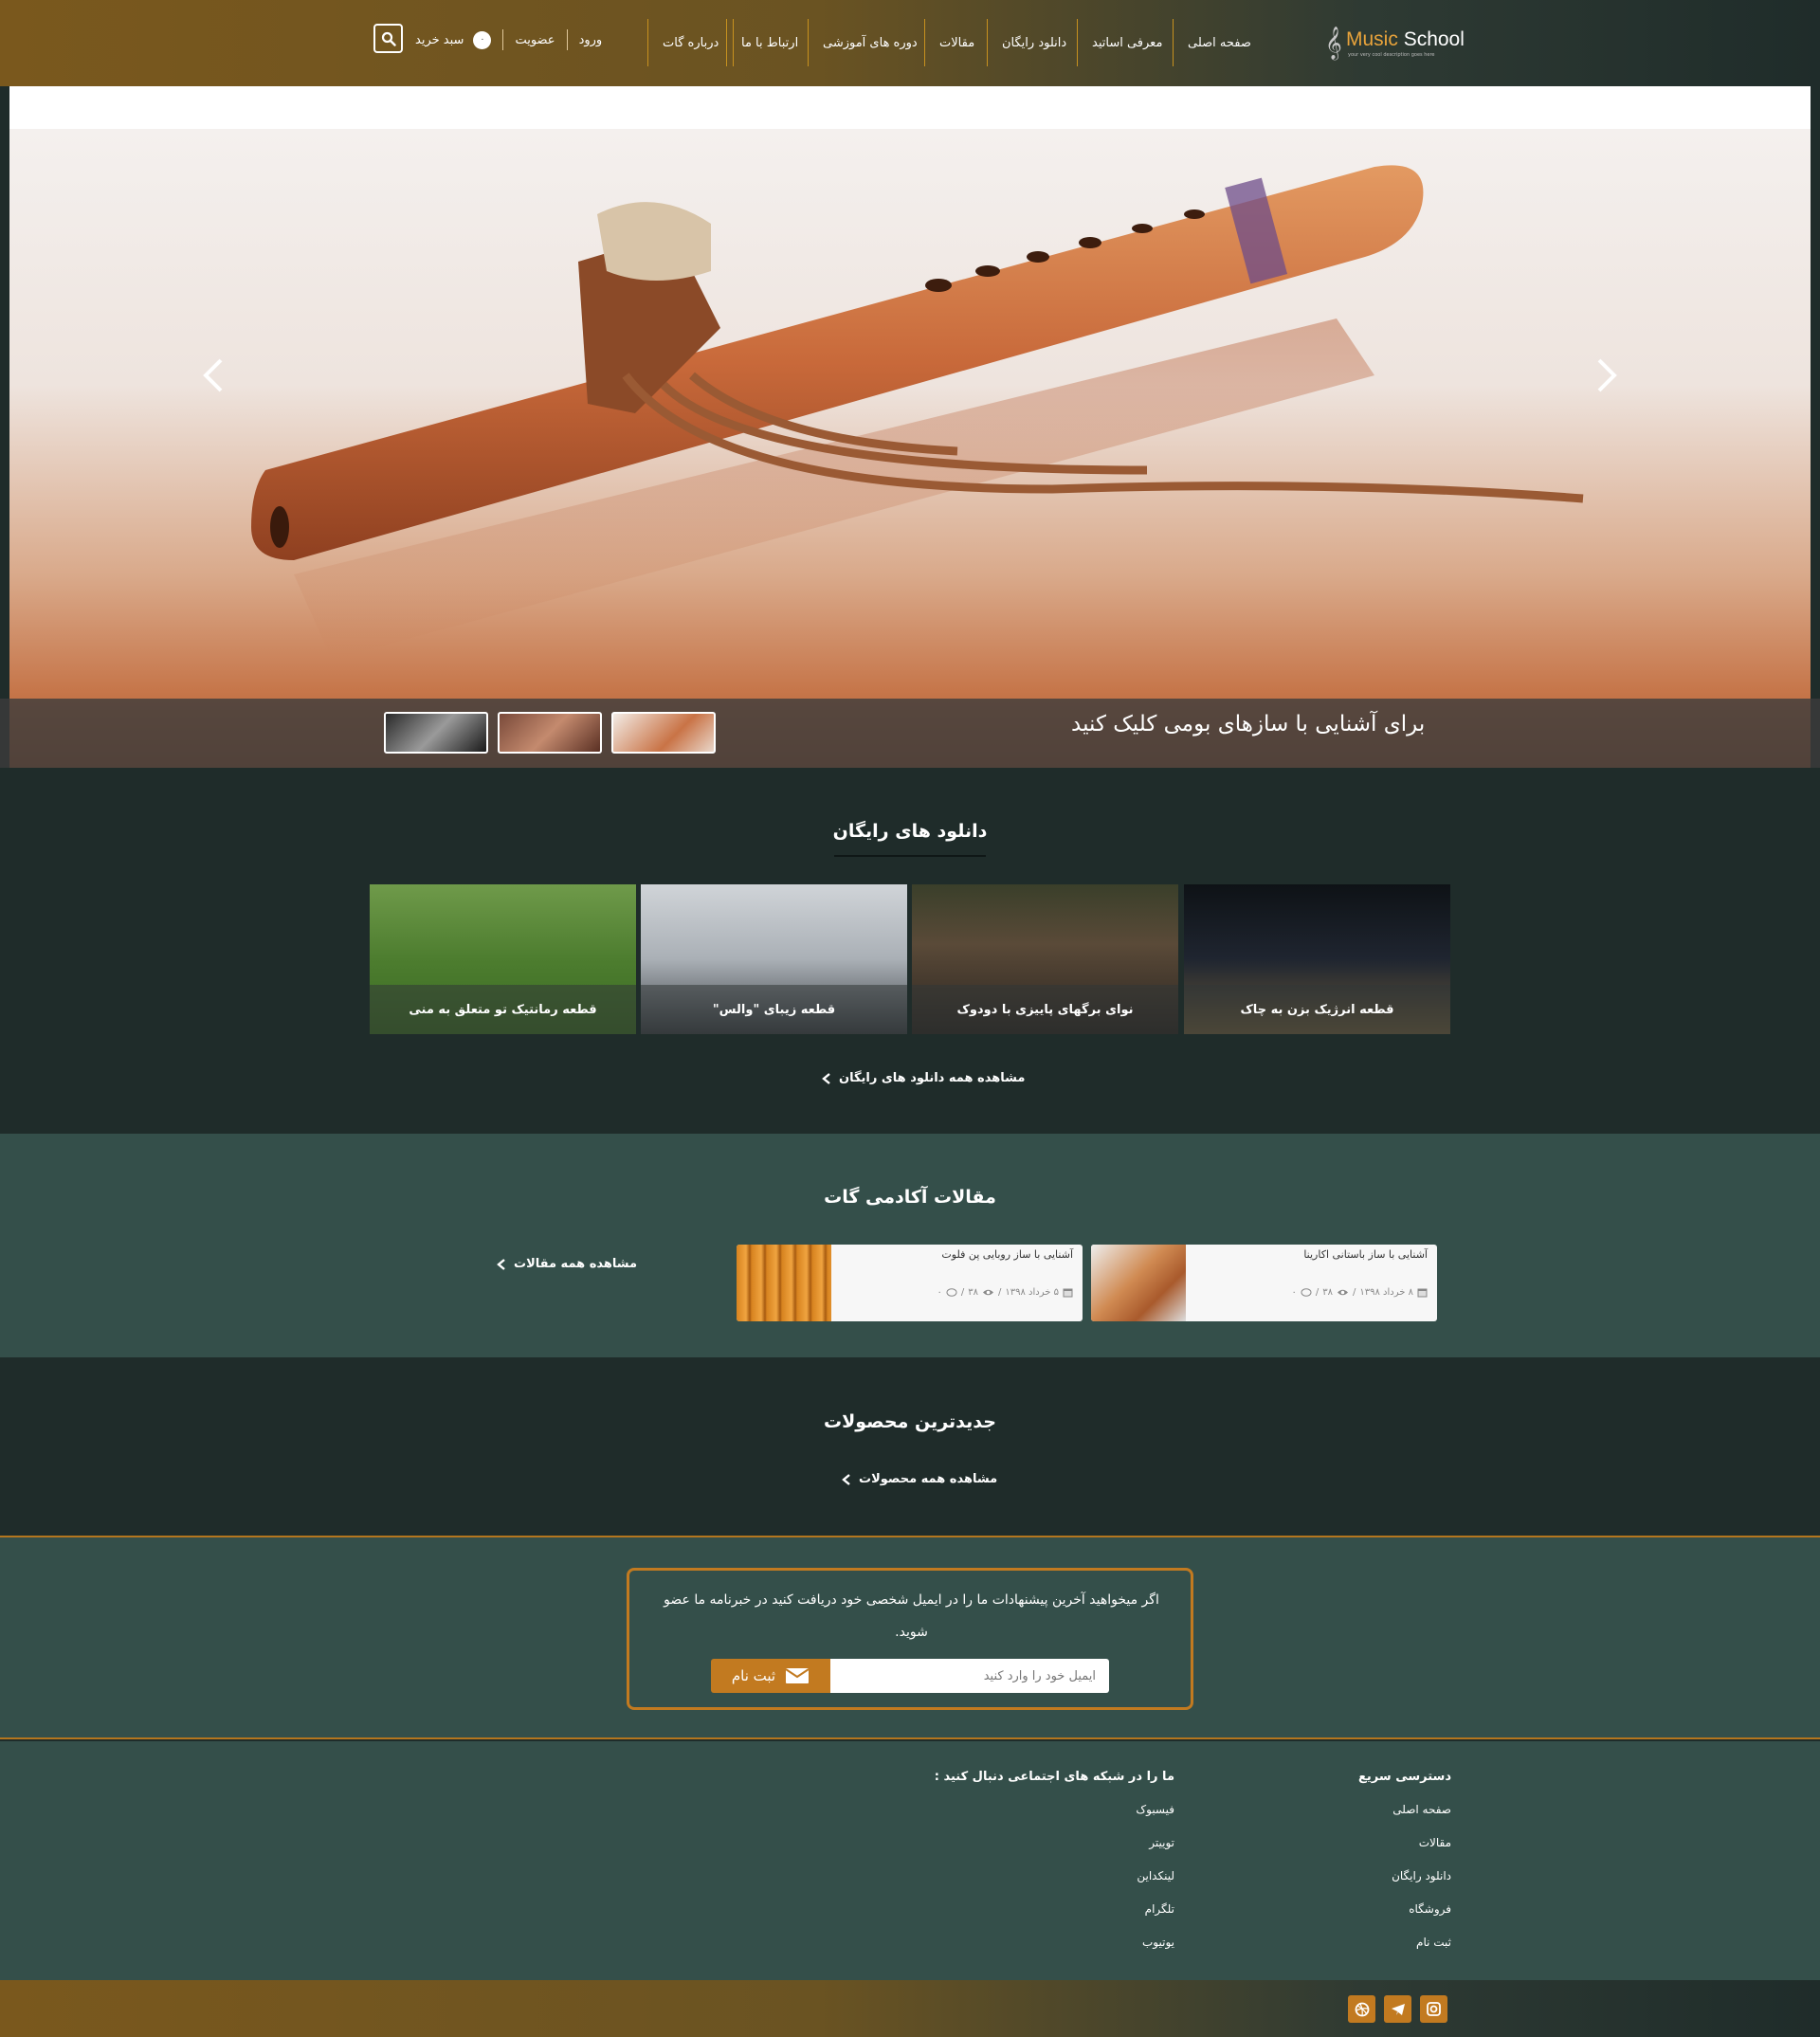  Describe the element at coordinates (910, 2008) in the screenshot. I see `bottom-bar` at that location.